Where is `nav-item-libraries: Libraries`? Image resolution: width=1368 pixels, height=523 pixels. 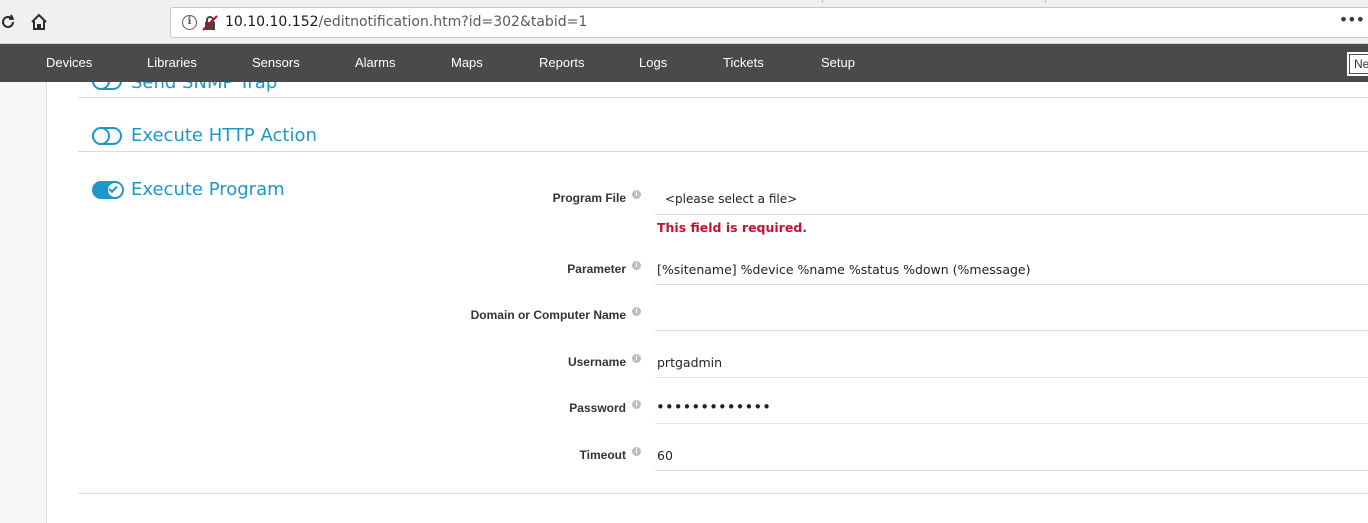
nav-item-libraries: Libraries is located at coordinates (172, 63).